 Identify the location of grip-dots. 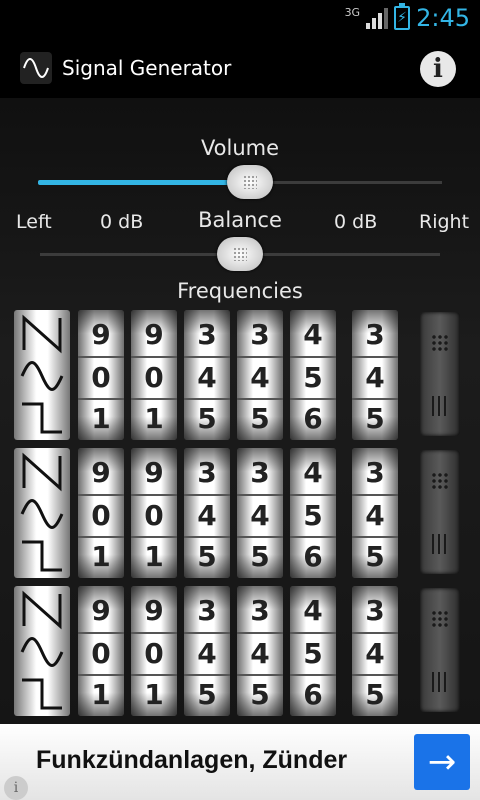
(440, 343).